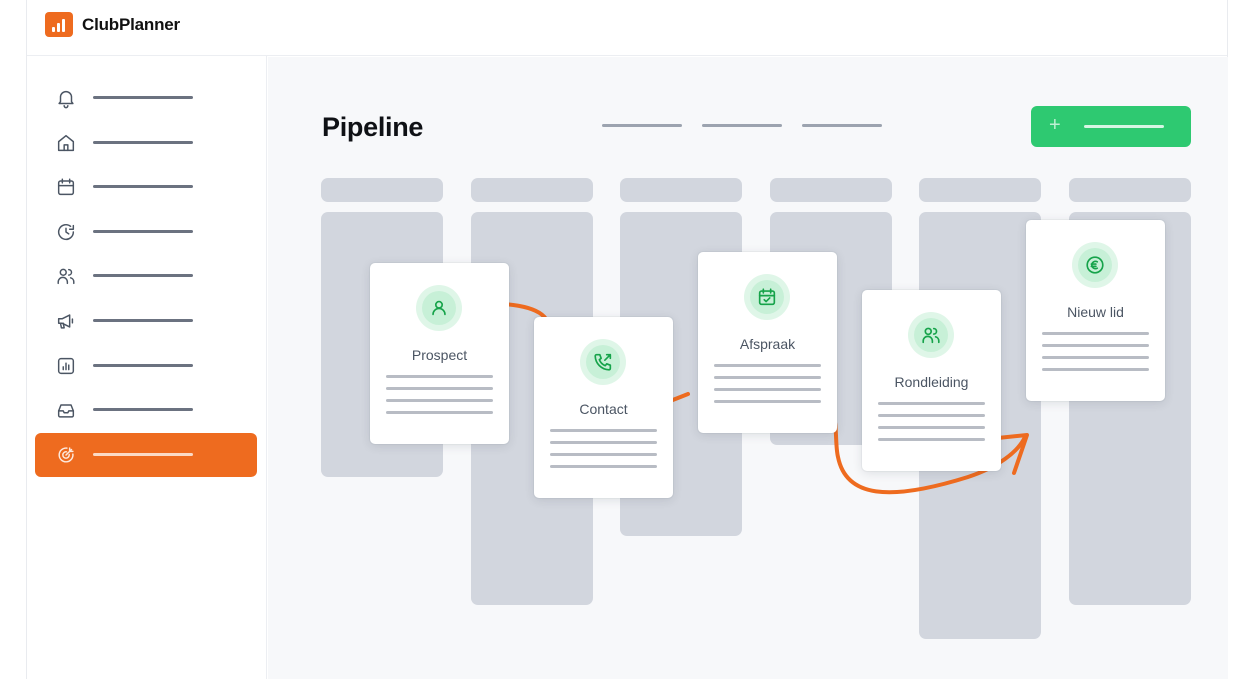 The image size is (1236, 679). What do you see at coordinates (66, 99) in the screenshot?
I see `bell-icon` at bounding box center [66, 99].